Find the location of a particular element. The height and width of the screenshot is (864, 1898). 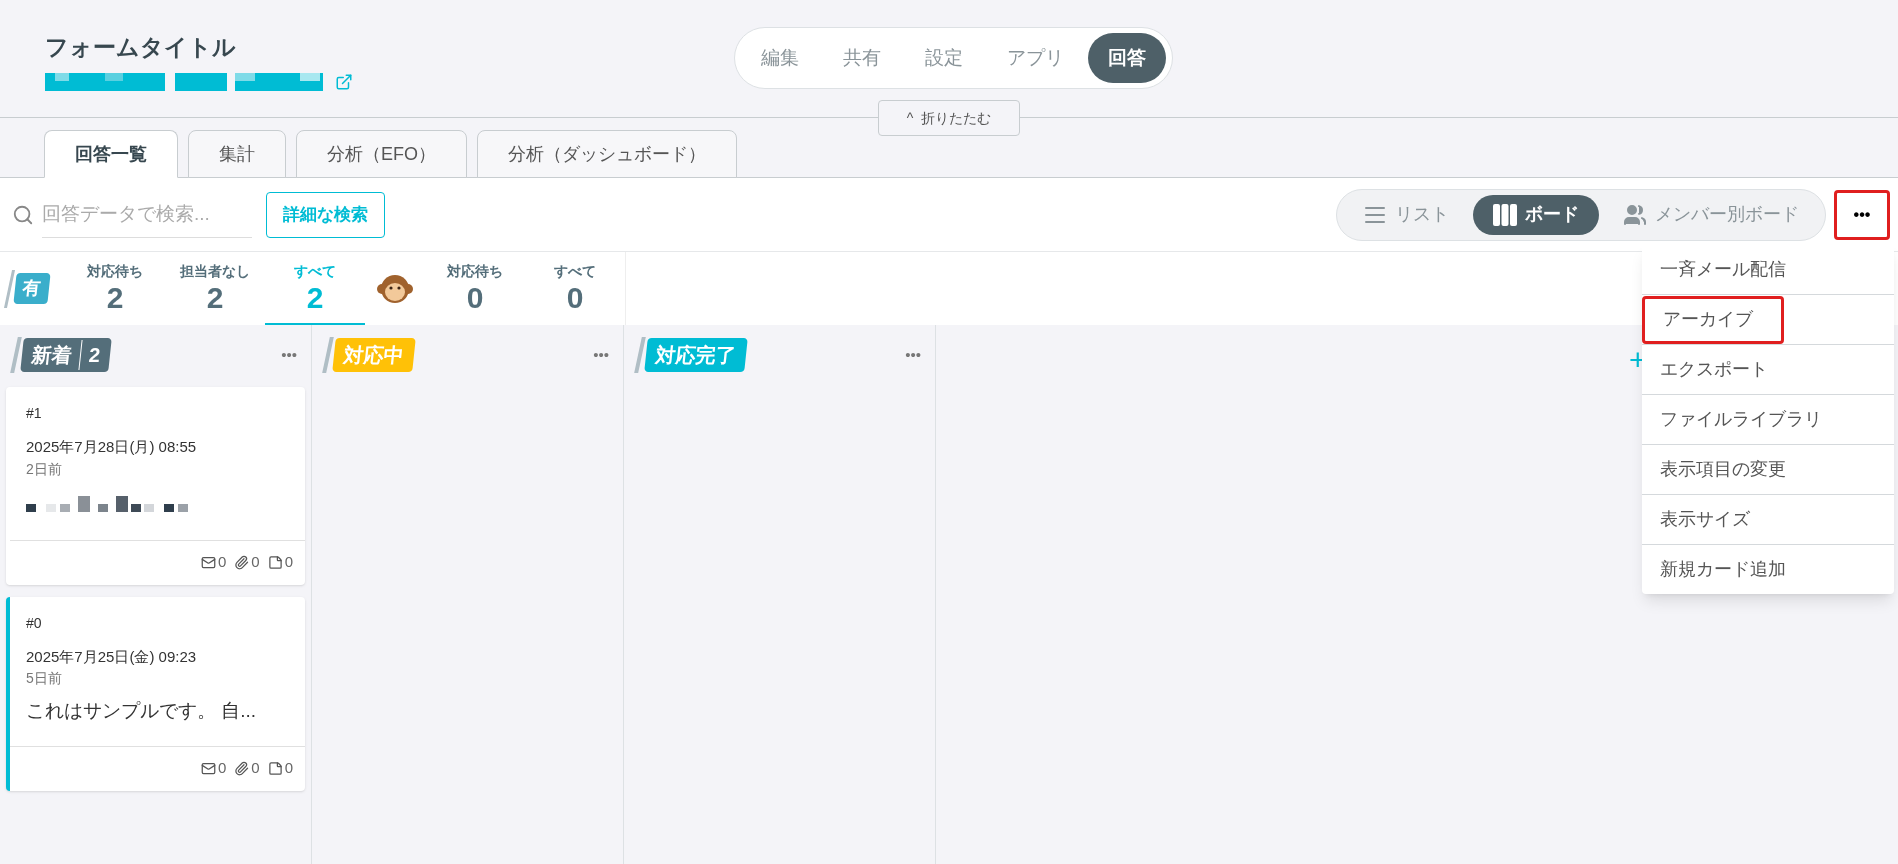

view-toggle: ボード is located at coordinates (1536, 214).